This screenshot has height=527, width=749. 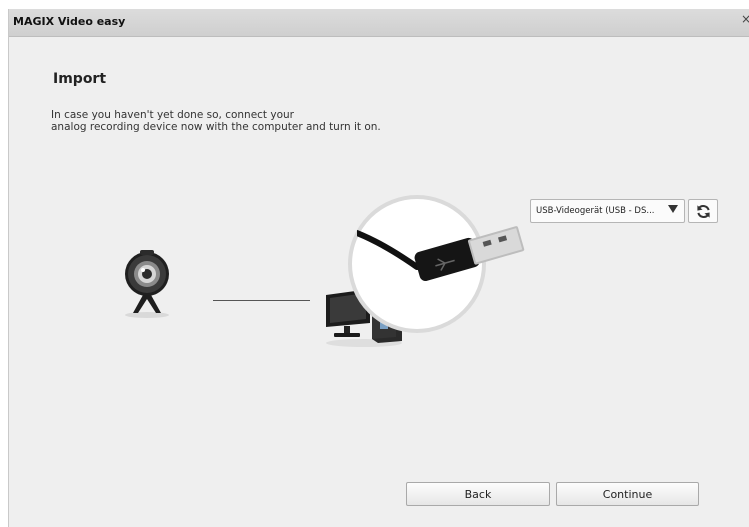 I want to click on webcam-icon, so click(x=149, y=287).